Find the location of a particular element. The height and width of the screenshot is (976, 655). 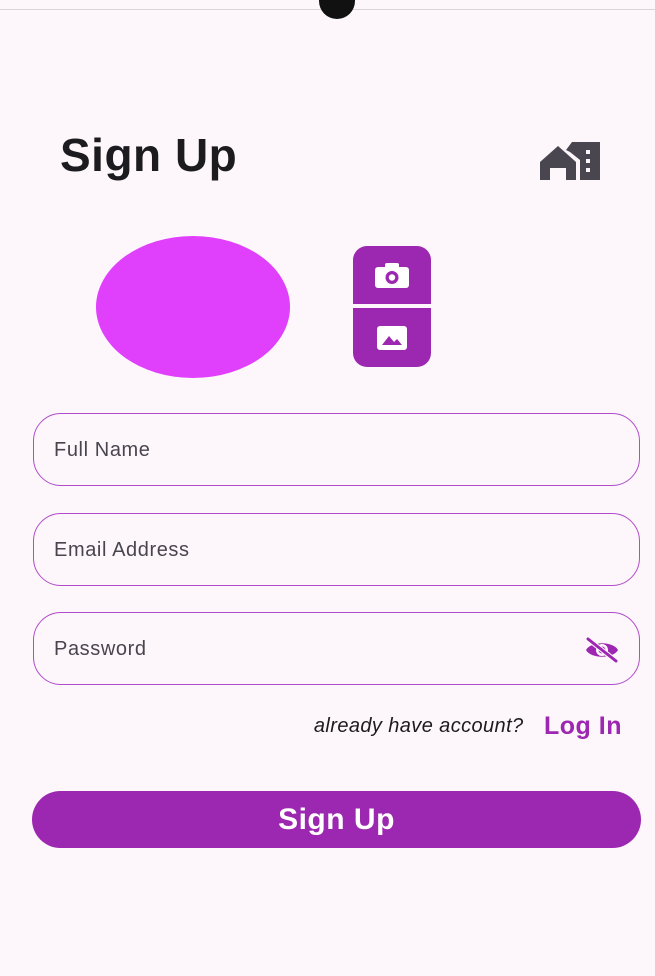

login-link: Log In is located at coordinates (583, 726).